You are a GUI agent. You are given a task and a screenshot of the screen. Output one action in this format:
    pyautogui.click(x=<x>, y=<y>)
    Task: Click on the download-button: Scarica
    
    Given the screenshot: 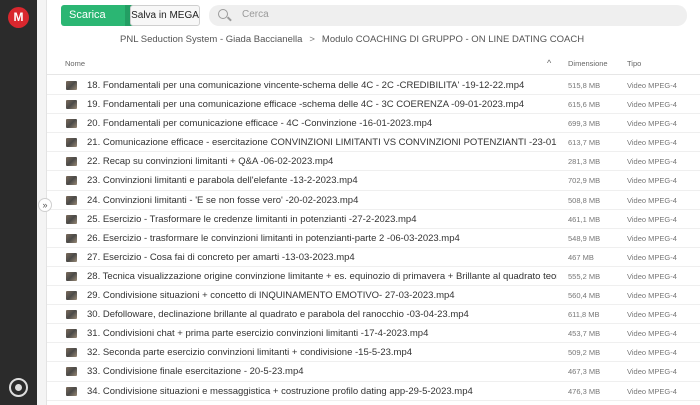 What is the action you would take?
    pyautogui.click(x=93, y=15)
    